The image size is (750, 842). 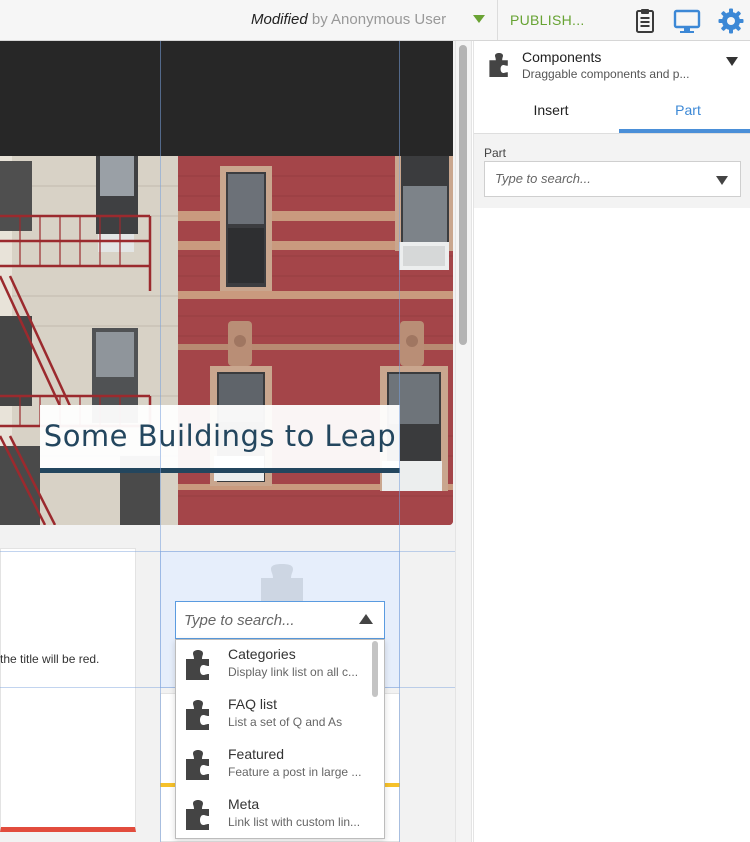 I want to click on site-header, so click(x=226, y=98).